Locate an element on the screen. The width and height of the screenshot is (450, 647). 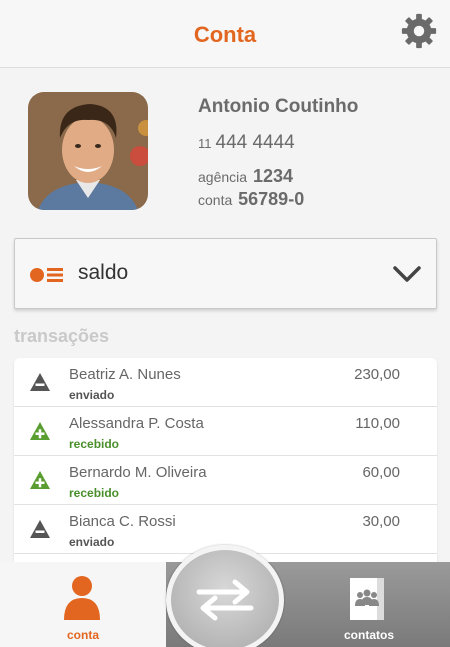
transfer-button is located at coordinates (225, 596).